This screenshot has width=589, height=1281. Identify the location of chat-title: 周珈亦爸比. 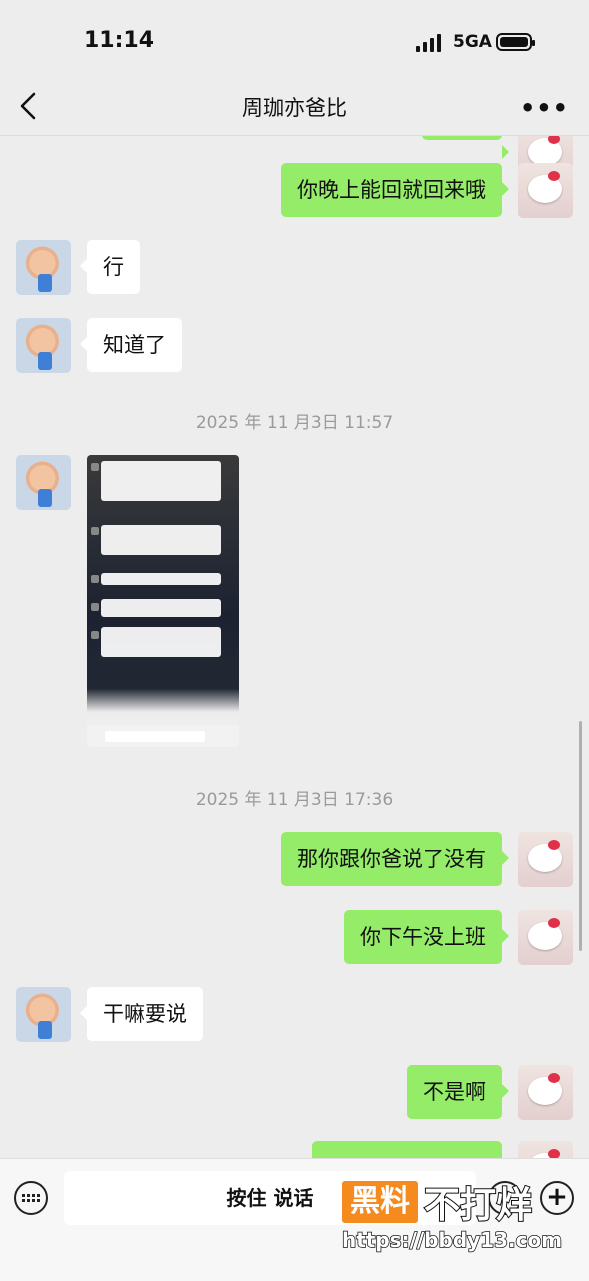
(294, 108).